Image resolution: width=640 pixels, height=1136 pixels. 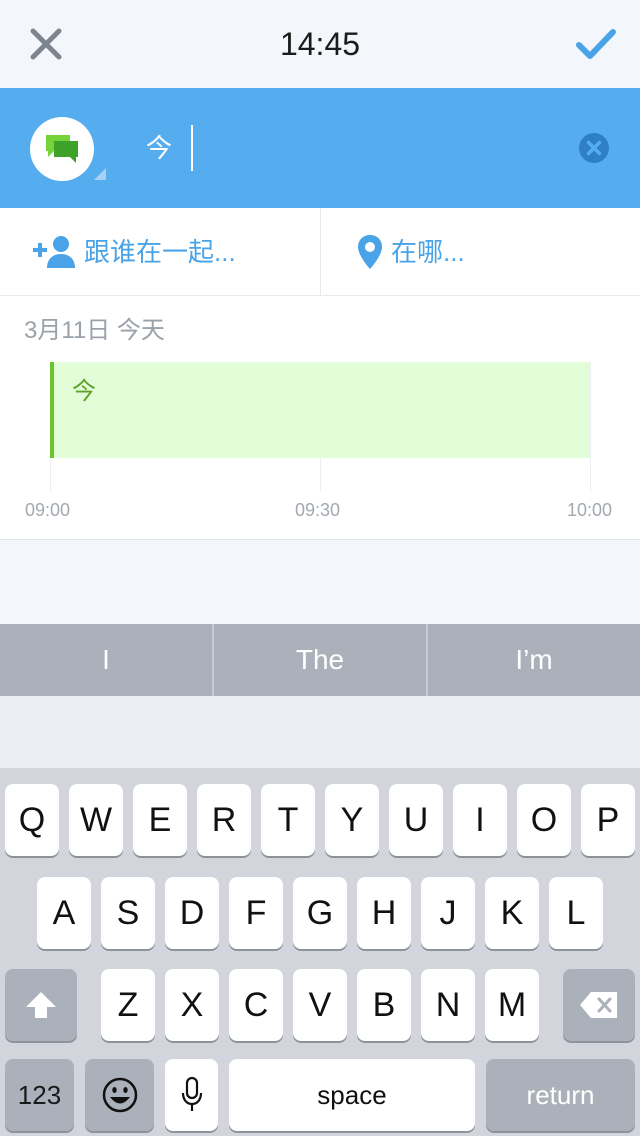 I want to click on microphone-icon, so click(x=191, y=1093).